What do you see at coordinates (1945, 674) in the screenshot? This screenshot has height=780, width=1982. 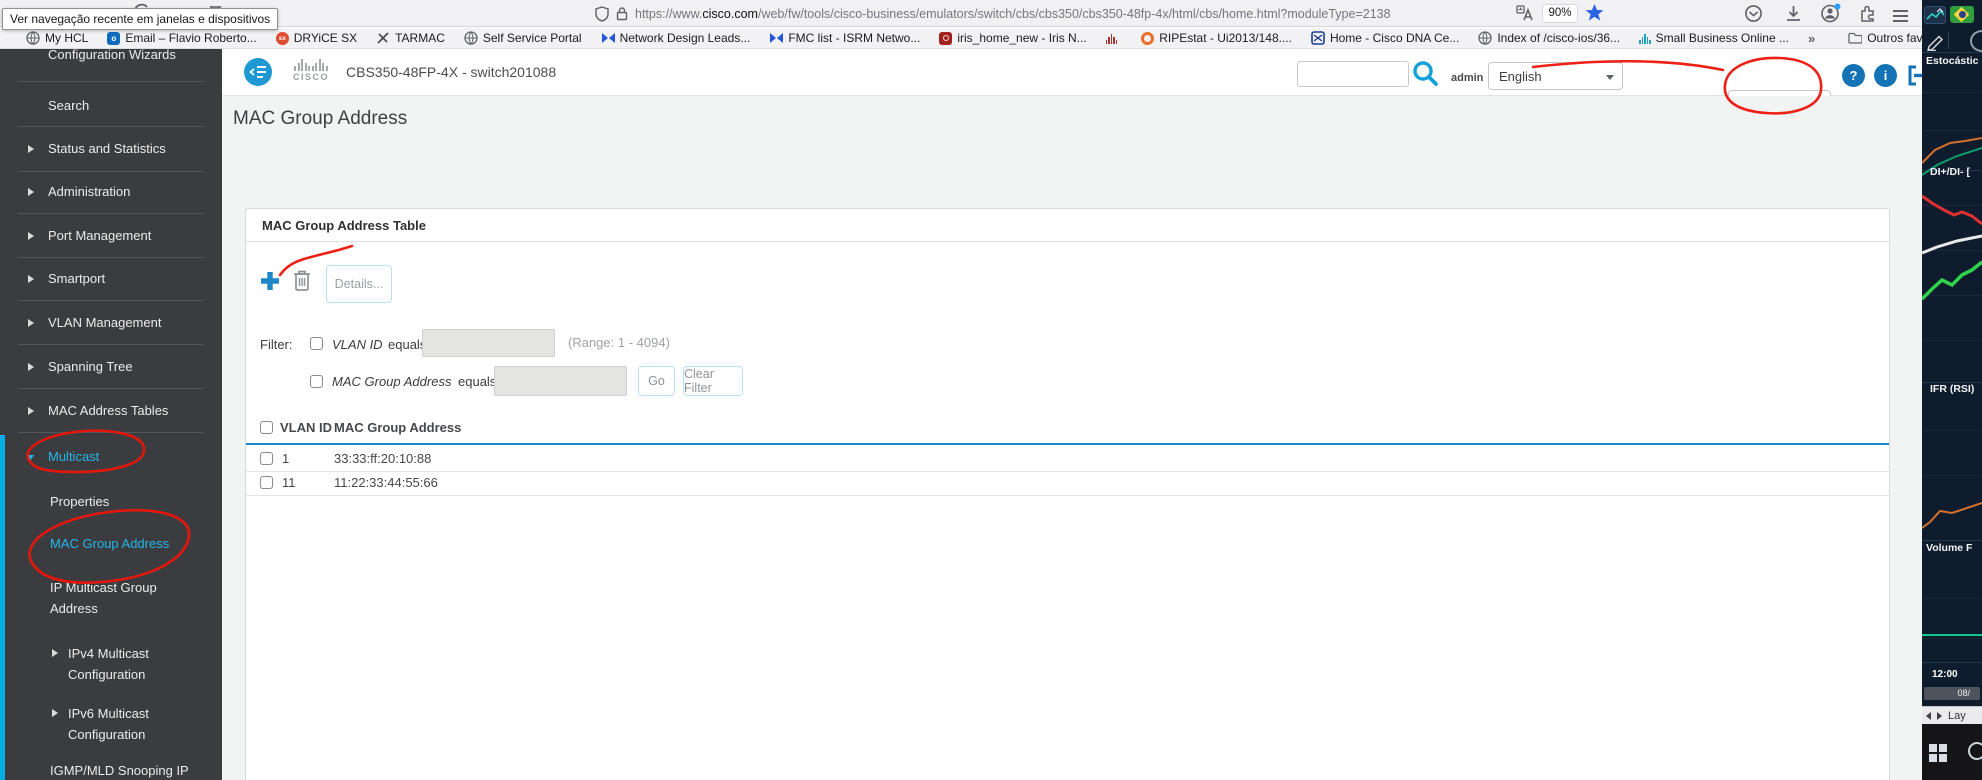 I see `time-axis-label: 12:00` at bounding box center [1945, 674].